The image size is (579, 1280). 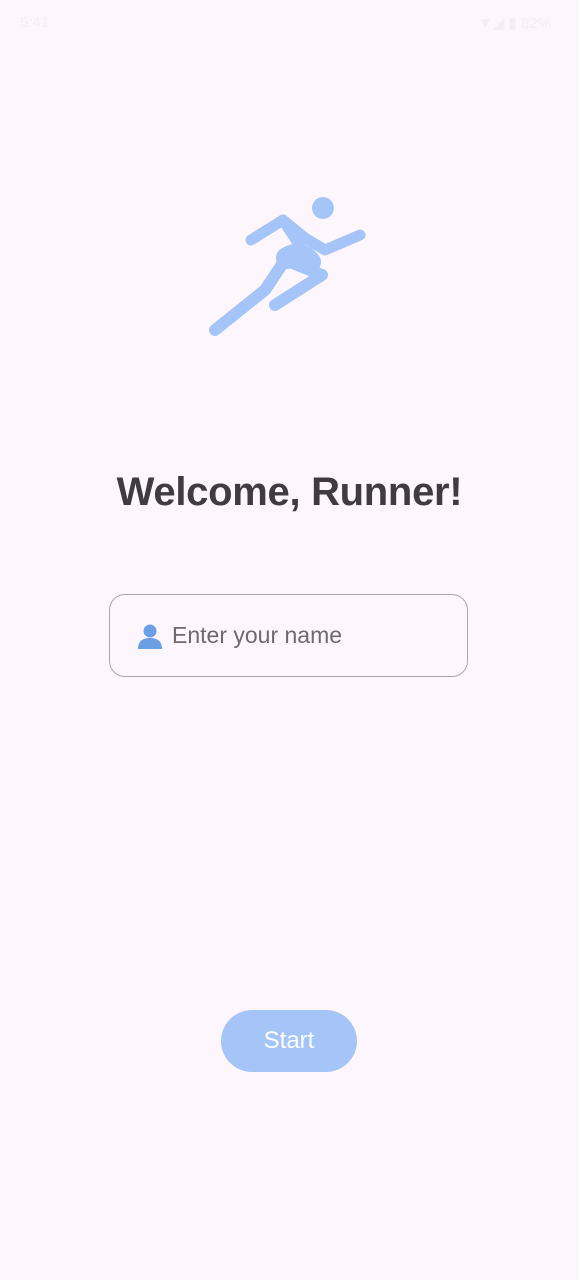 What do you see at coordinates (289, 1041) in the screenshot?
I see `start-button: Start` at bounding box center [289, 1041].